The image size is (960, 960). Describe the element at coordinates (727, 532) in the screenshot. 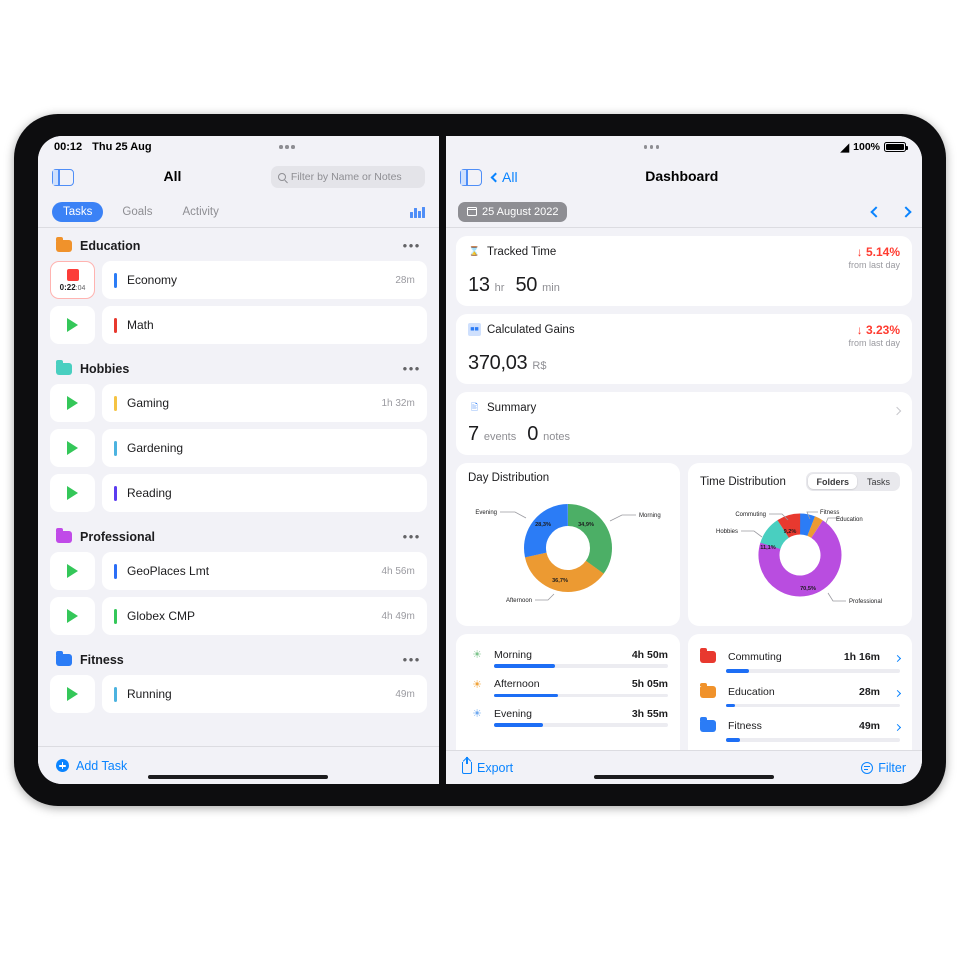

I see `time-label-hobbies: Hobbies` at that location.